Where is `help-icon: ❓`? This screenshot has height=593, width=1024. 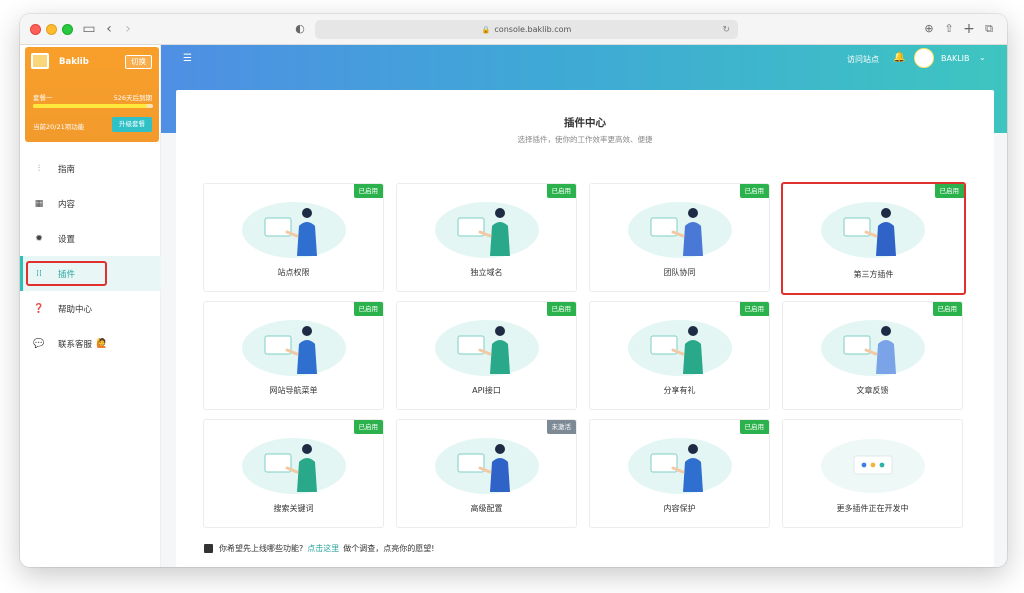 help-icon: ❓ is located at coordinates (39, 308).